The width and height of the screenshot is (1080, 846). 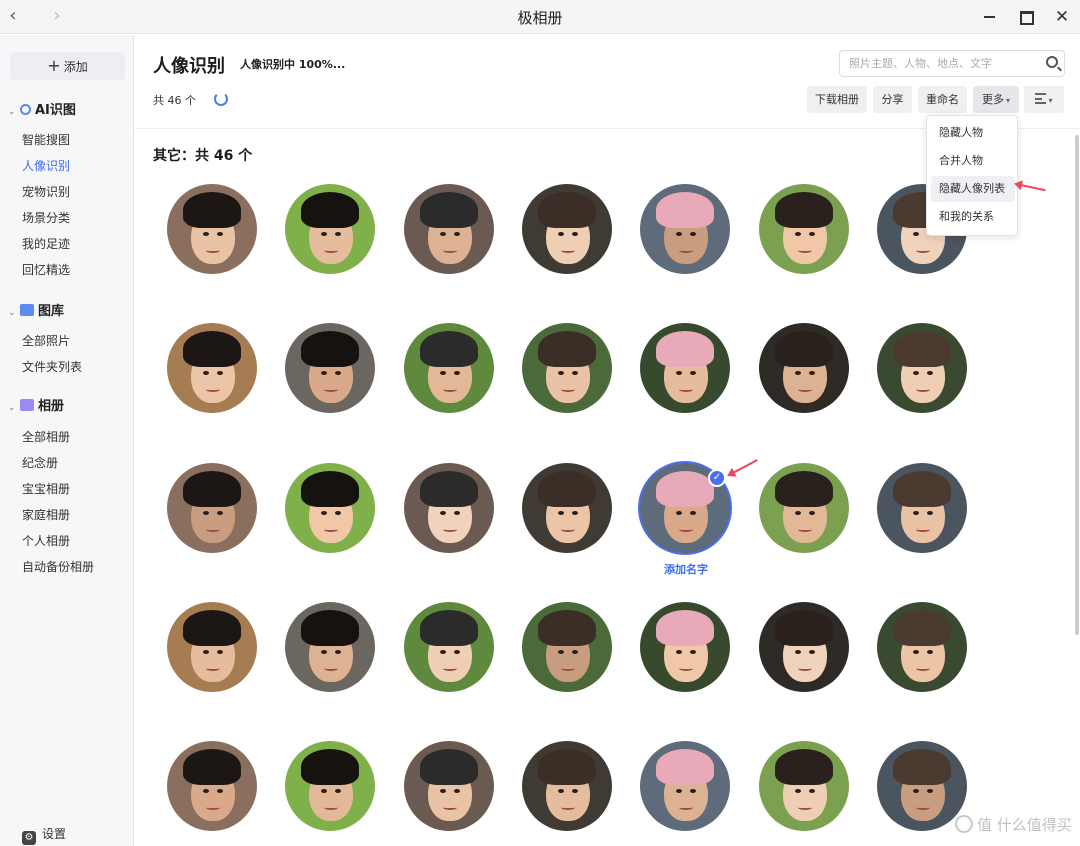 I want to click on menu-item-hidden-face-list: 隐藏人像列表, so click(x=973, y=189).